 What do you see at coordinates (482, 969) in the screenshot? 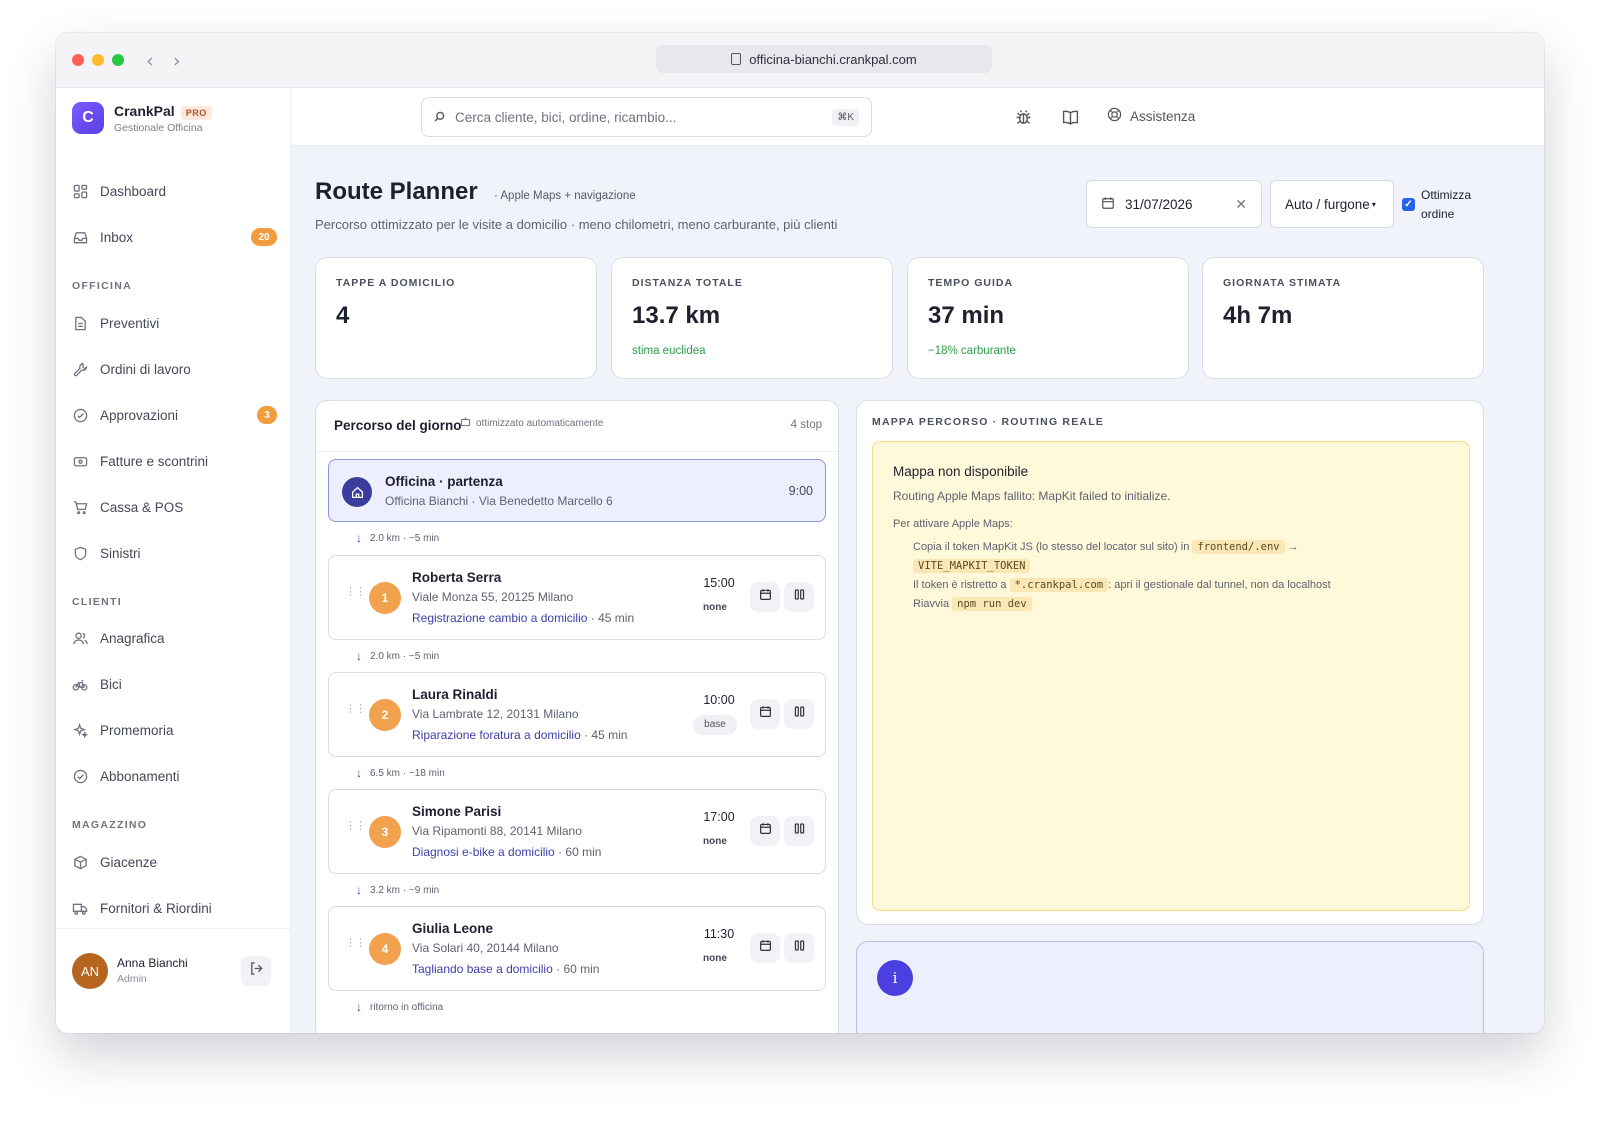
I see `stop-job-link: Tagliando base a domicilio` at bounding box center [482, 969].